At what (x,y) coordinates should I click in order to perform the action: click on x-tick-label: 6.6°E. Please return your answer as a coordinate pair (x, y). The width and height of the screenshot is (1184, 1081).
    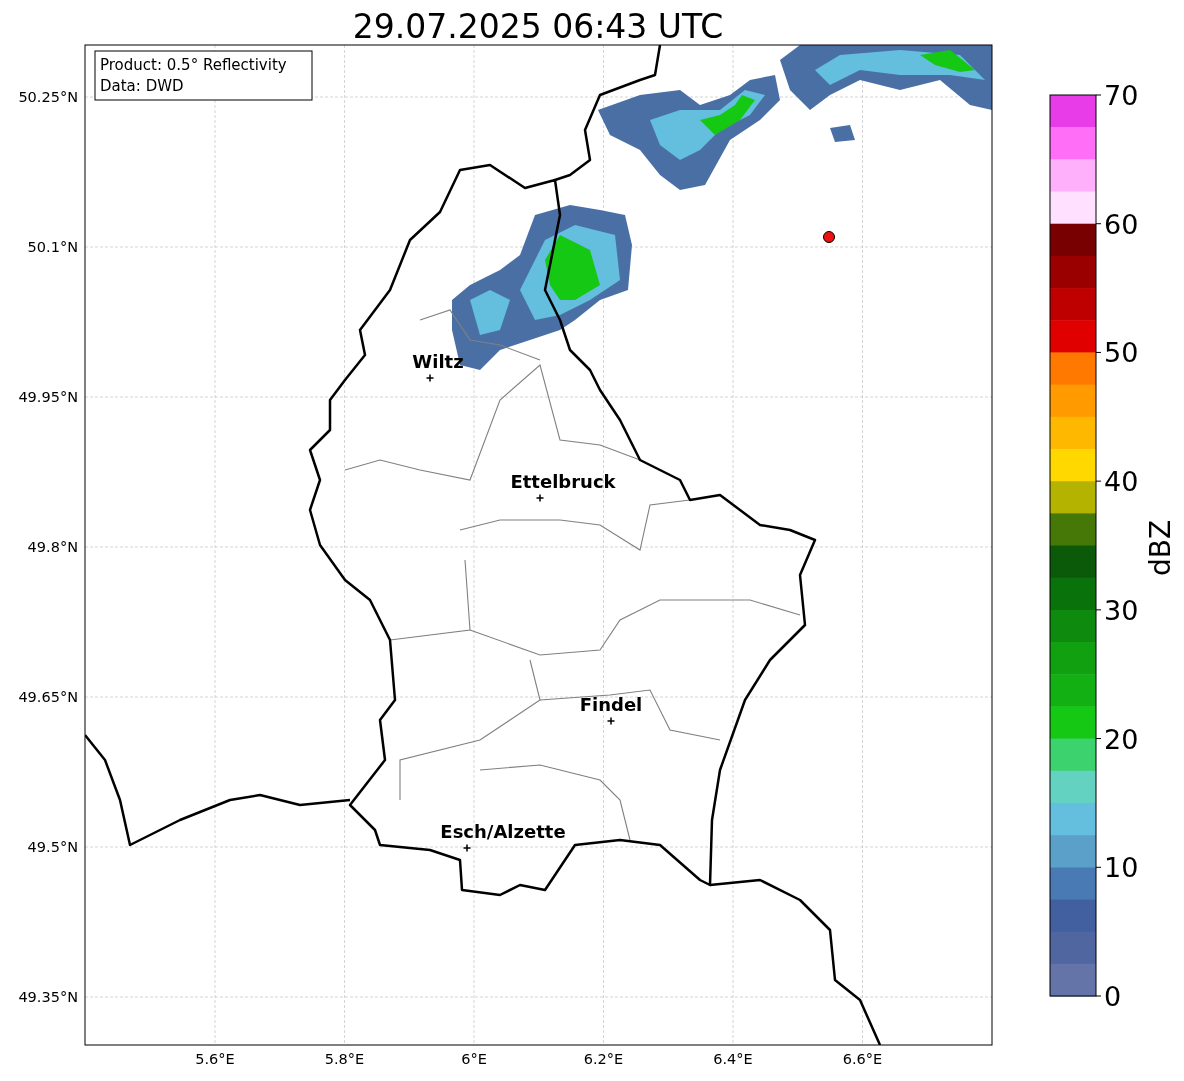
    Looking at the image, I should click on (862, 1059).